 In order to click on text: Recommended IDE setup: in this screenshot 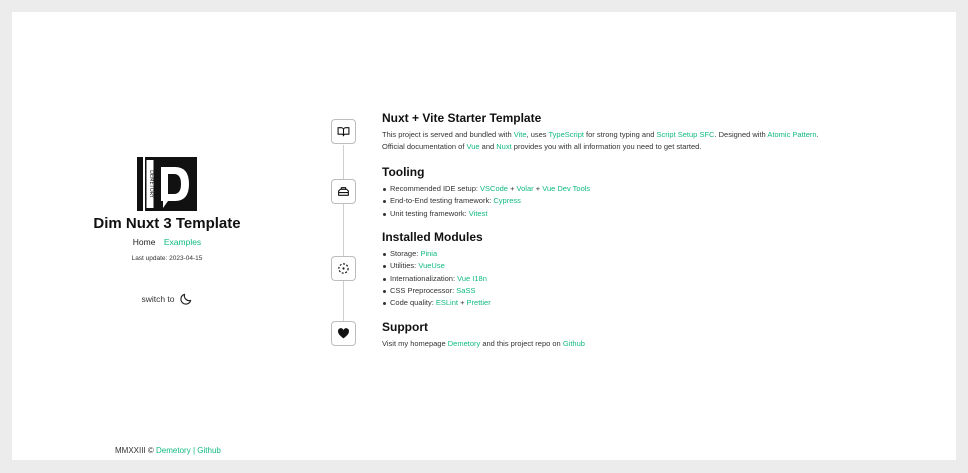, I will do `click(435, 188)`.